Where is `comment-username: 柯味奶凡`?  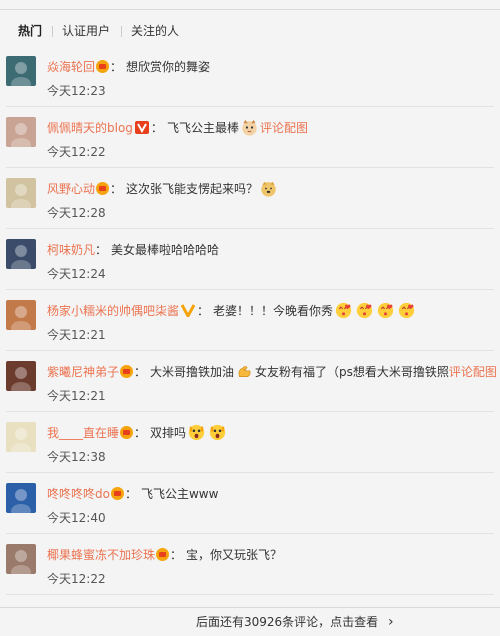
comment-username: 柯味奶凡 is located at coordinates (71, 250).